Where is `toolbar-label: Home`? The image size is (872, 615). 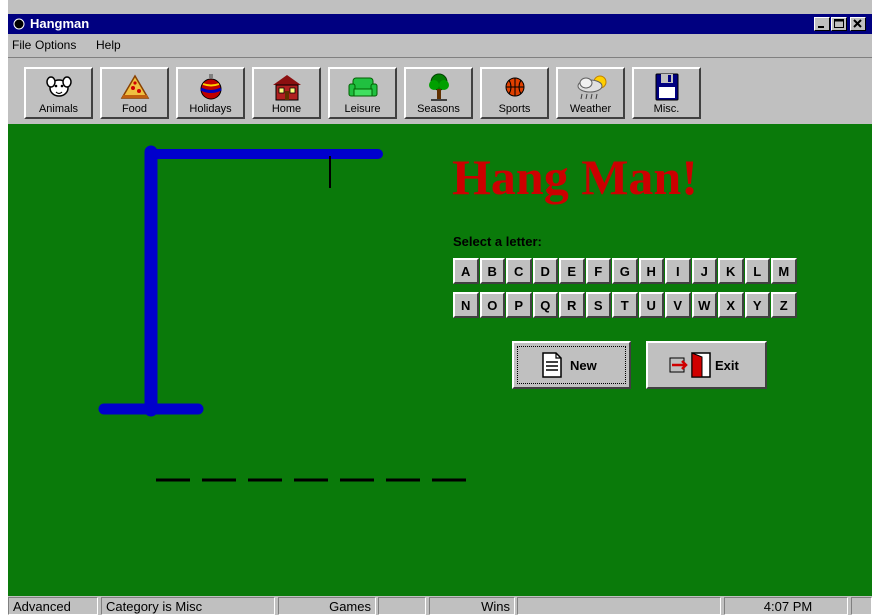 toolbar-label: Home is located at coordinates (286, 109).